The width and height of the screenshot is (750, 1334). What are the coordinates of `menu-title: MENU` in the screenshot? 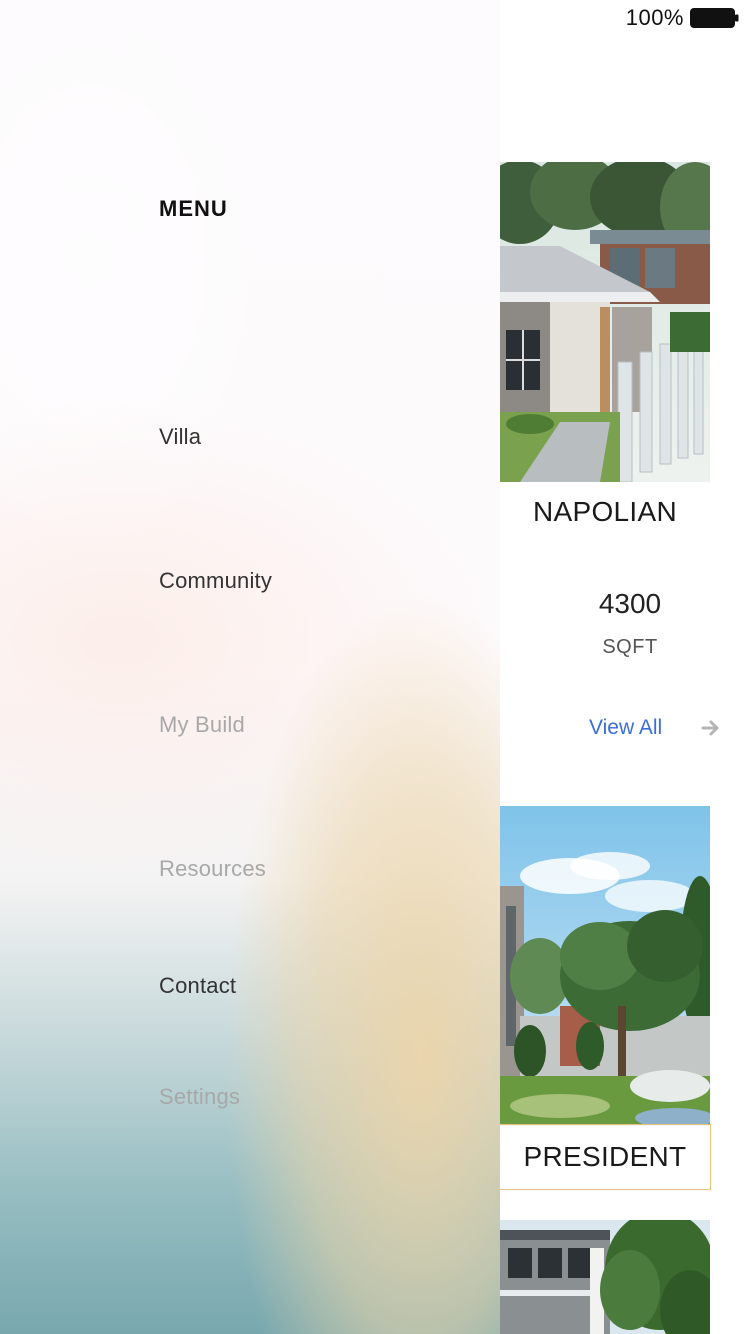 It's located at (193, 208).